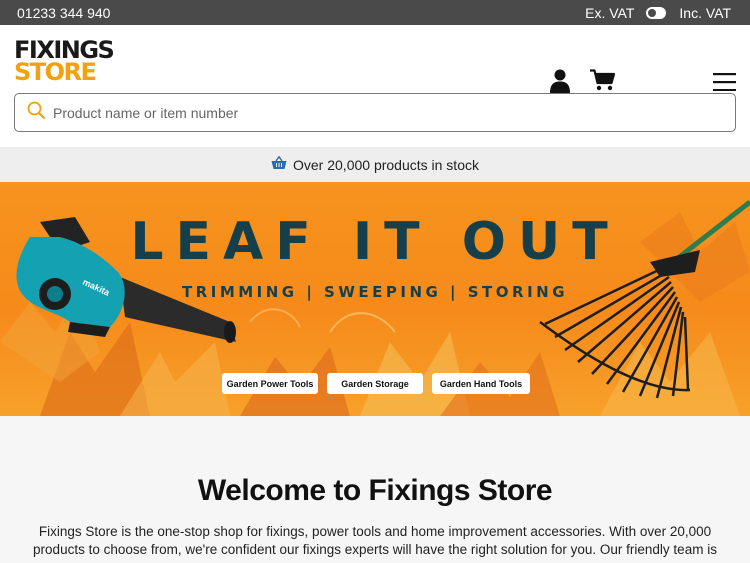 This screenshot has width=750, height=563. I want to click on vat-inc-label: Inc. VAT, so click(705, 12).